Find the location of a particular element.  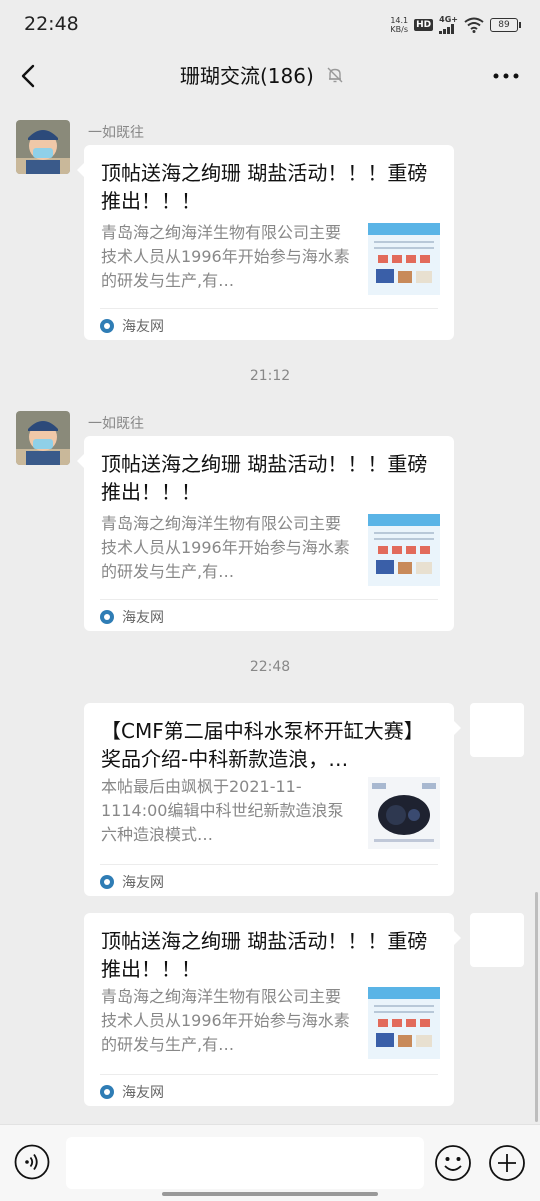

chat-title-group: 珊瑚交流(186) is located at coordinates (262, 74).